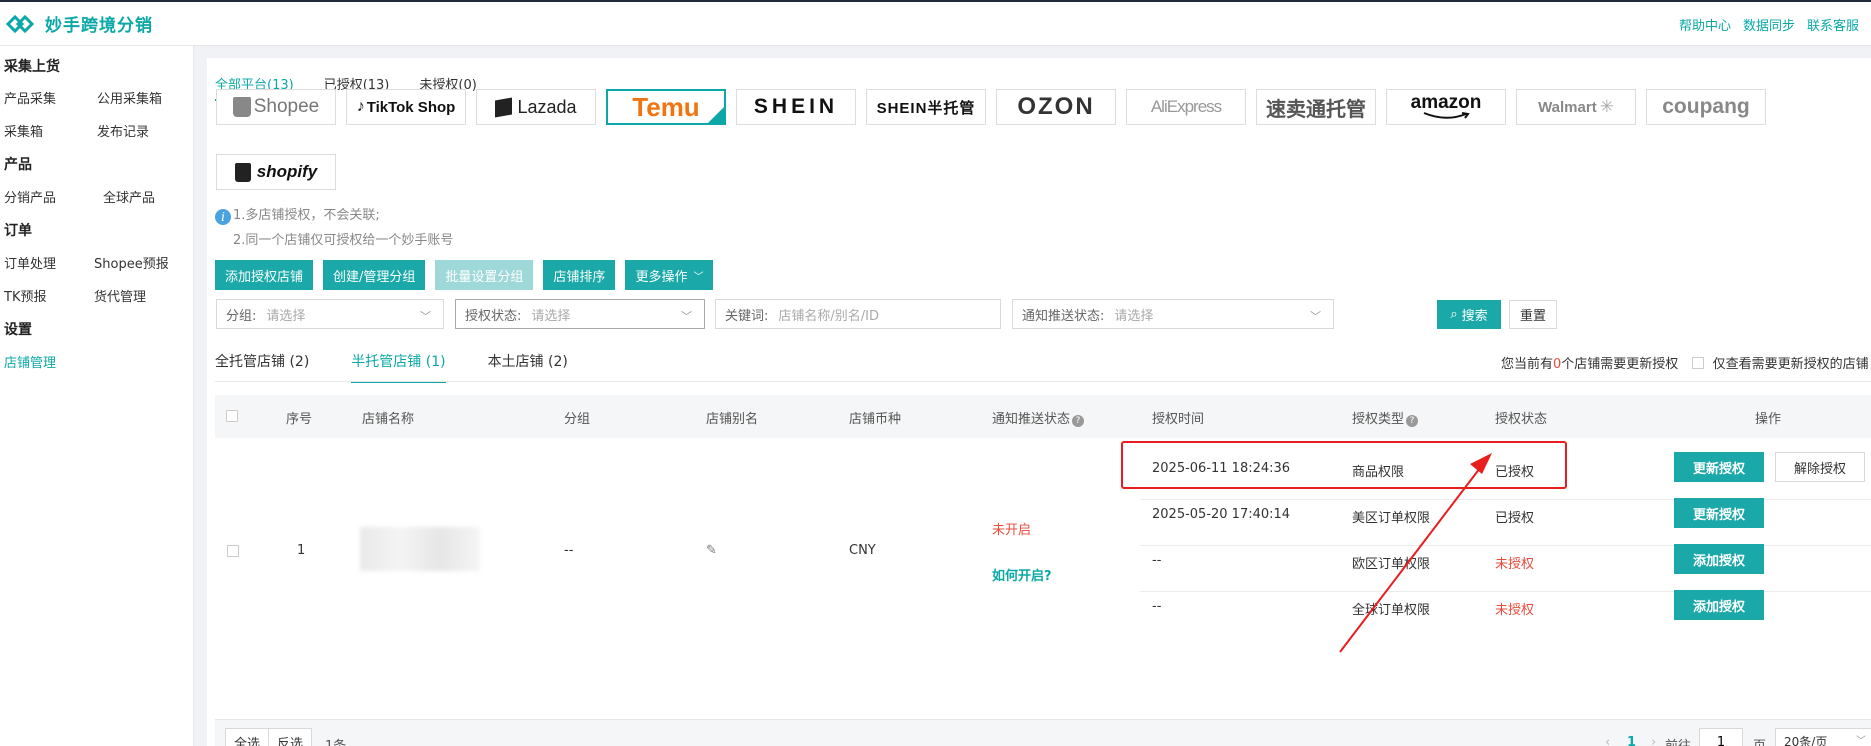  I want to click on th-auth-time: 授权时间, so click(1178, 419).